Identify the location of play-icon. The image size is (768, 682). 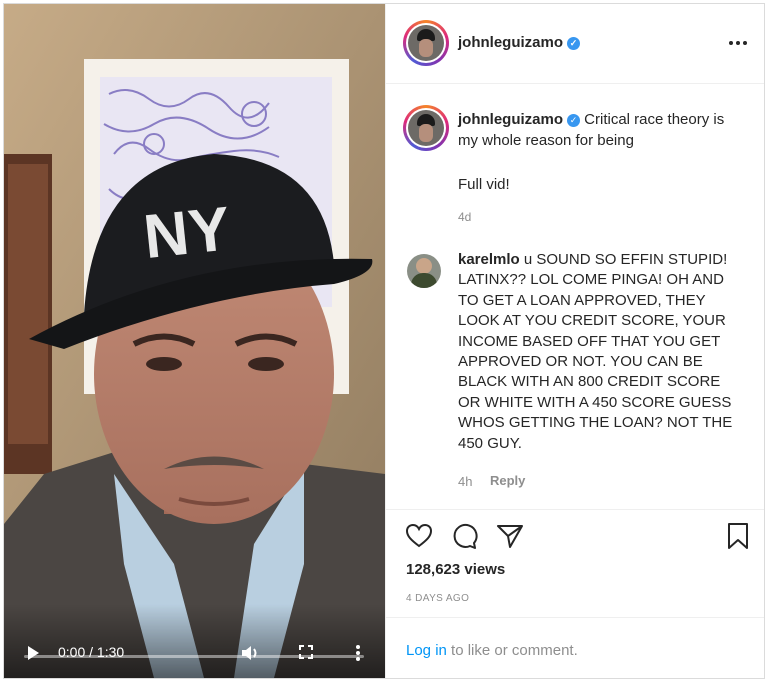
(33, 653).